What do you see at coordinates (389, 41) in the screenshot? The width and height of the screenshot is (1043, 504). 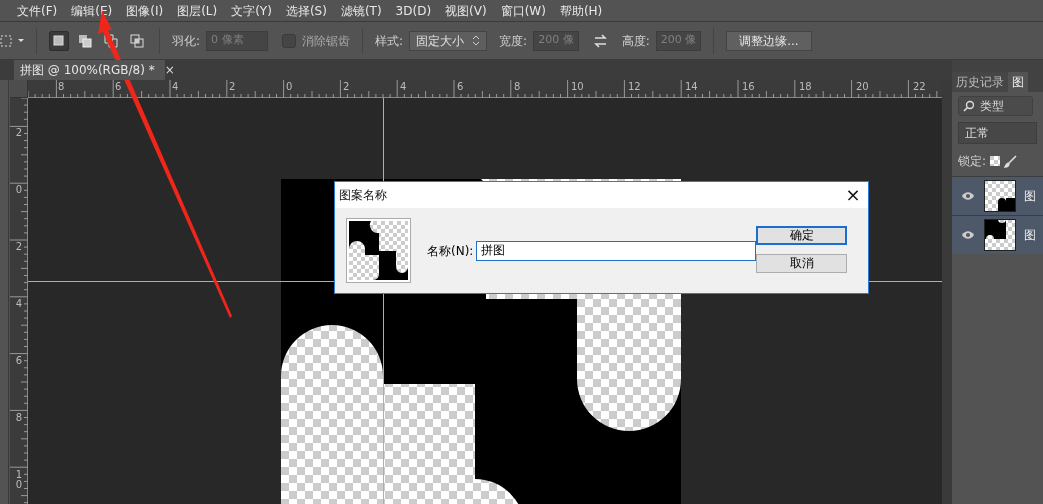 I see `style-label: 样式:` at bounding box center [389, 41].